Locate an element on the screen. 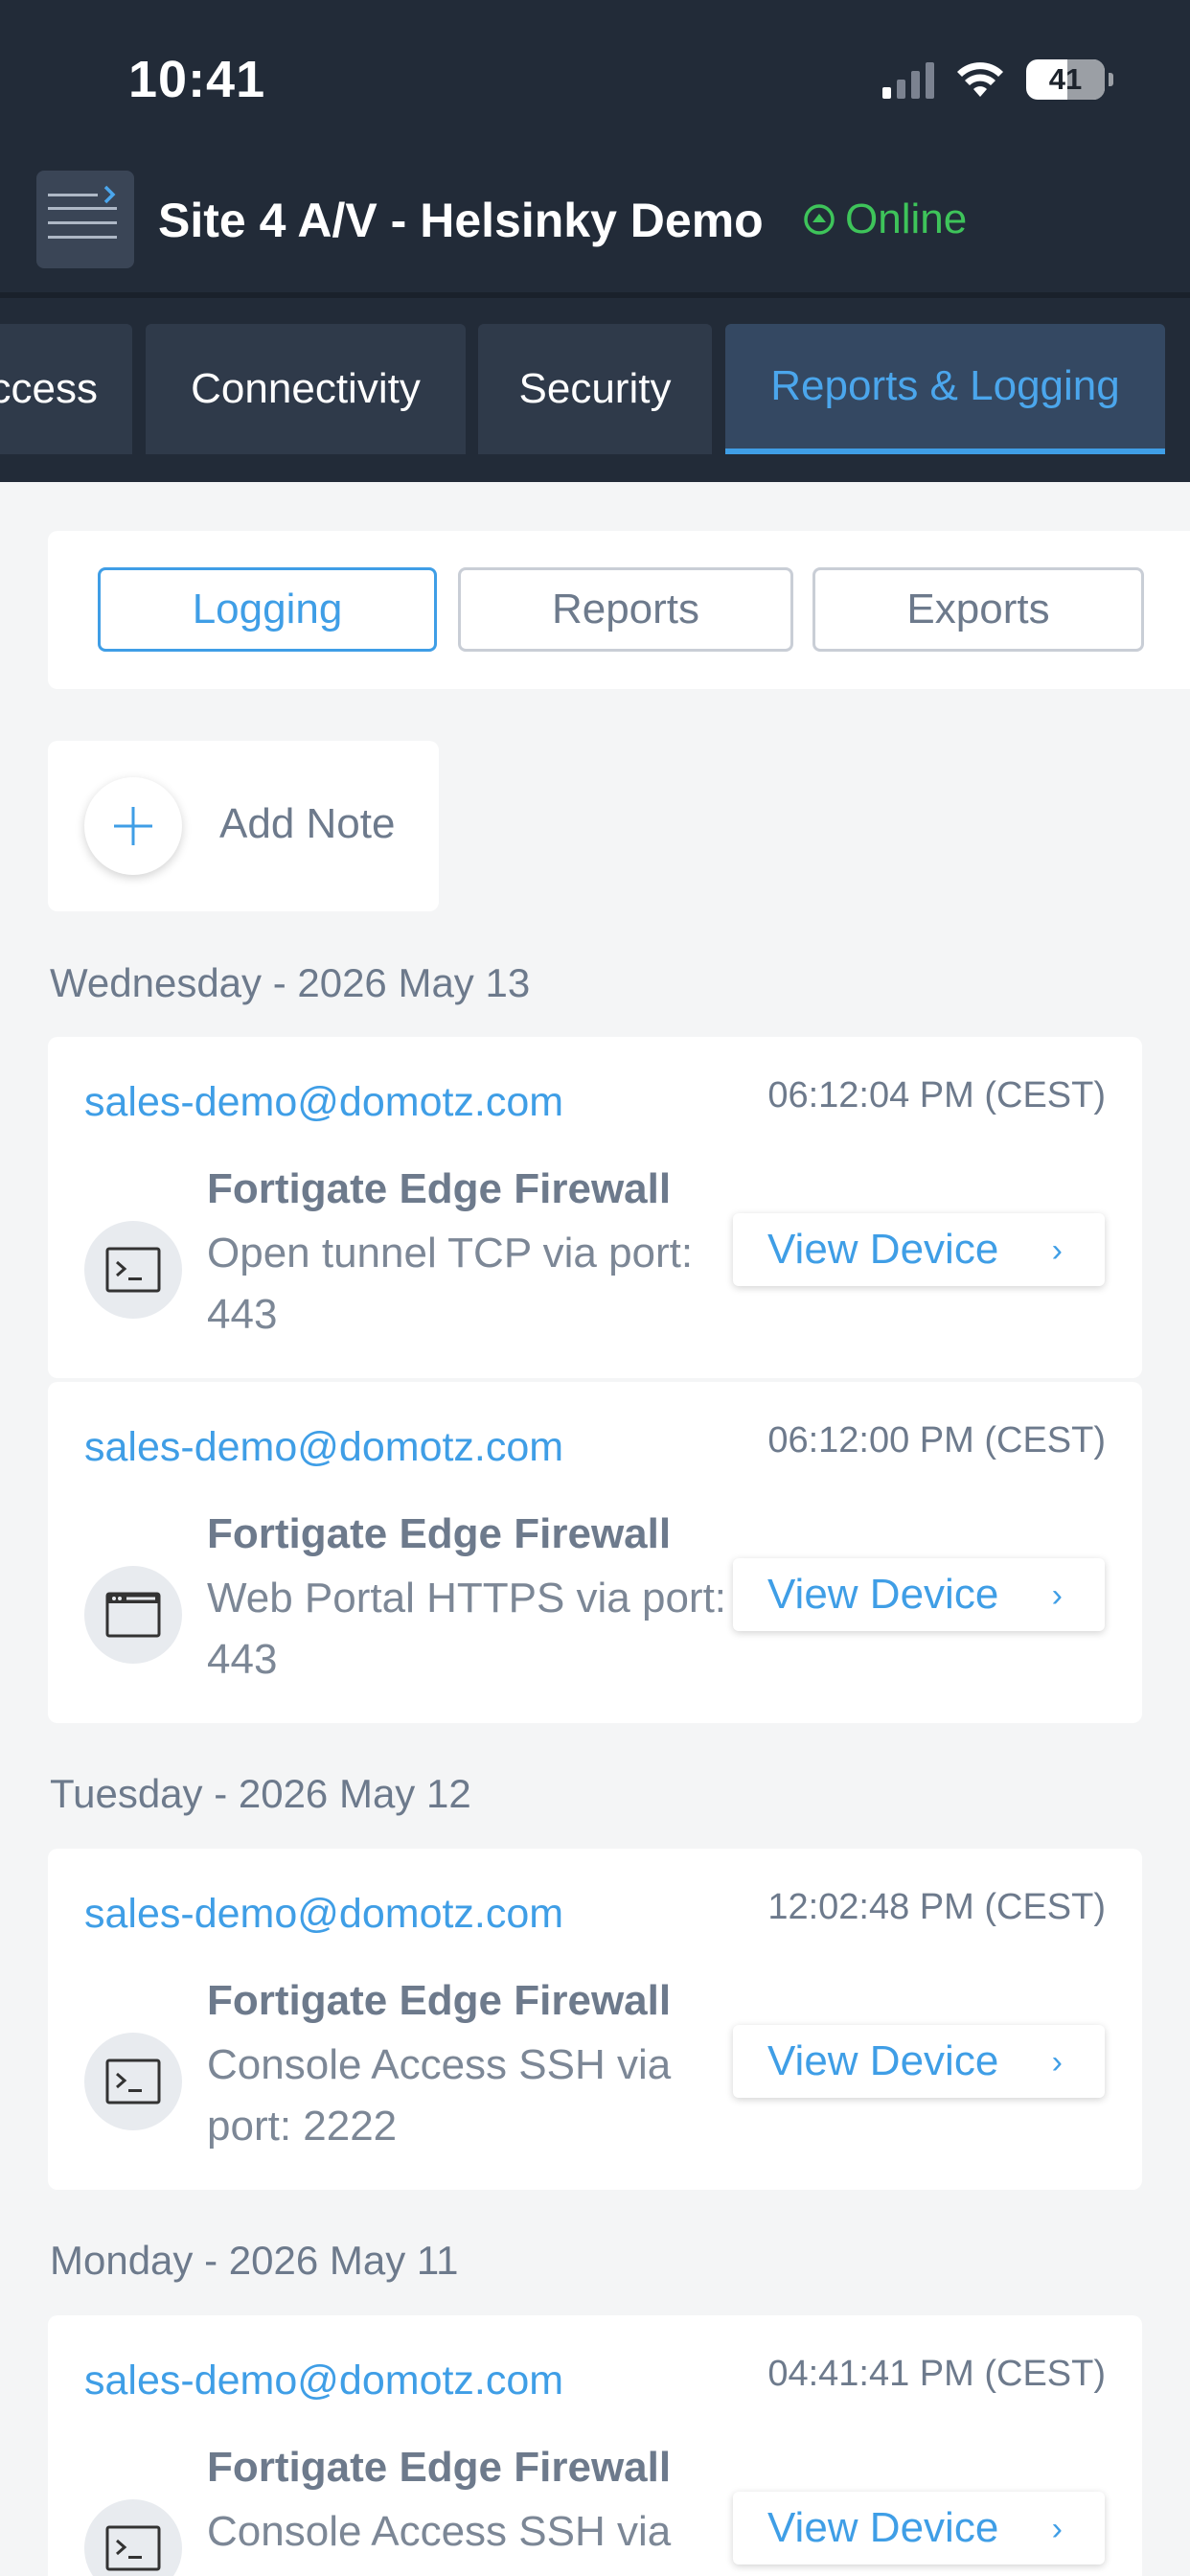 This screenshot has width=1190, height=2576. day-header: Wednesday - 2026 May 13 is located at coordinates (290, 982).